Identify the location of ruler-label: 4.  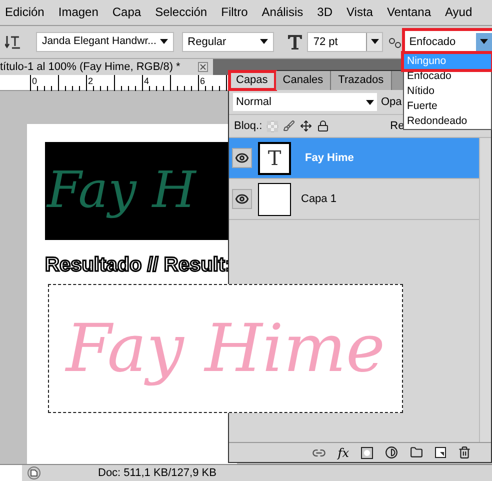
(147, 81).